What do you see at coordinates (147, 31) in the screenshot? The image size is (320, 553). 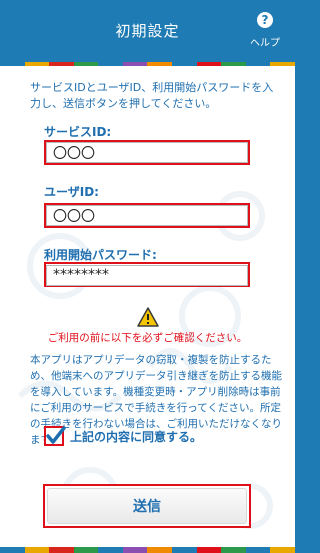 I see `header-bar: 初期設定 ? ヘルプ` at bounding box center [147, 31].